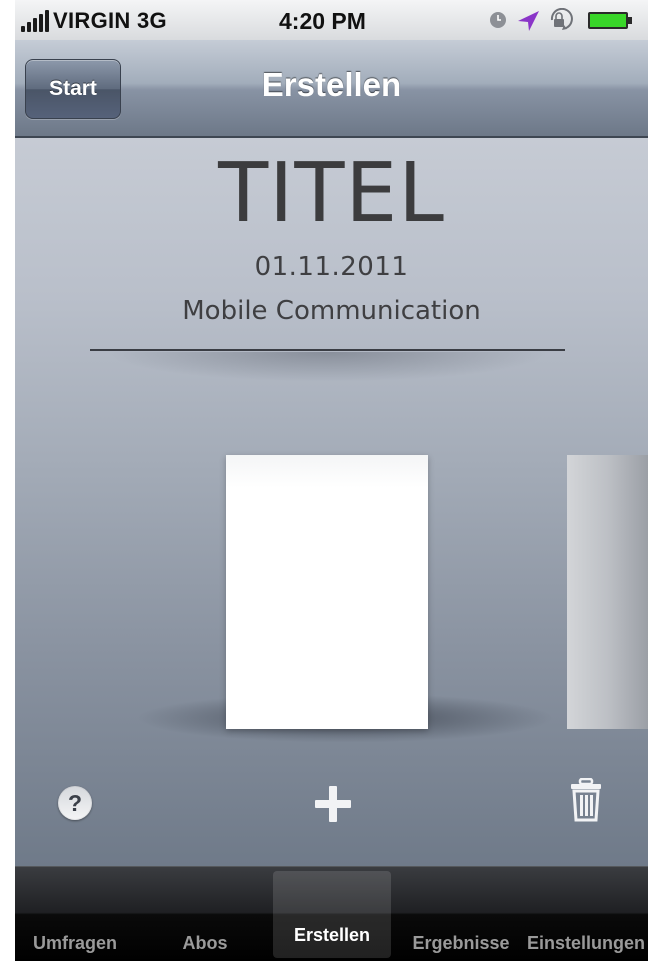 The image size is (648, 961). I want to click on page-title: Erstellen, so click(331, 84).